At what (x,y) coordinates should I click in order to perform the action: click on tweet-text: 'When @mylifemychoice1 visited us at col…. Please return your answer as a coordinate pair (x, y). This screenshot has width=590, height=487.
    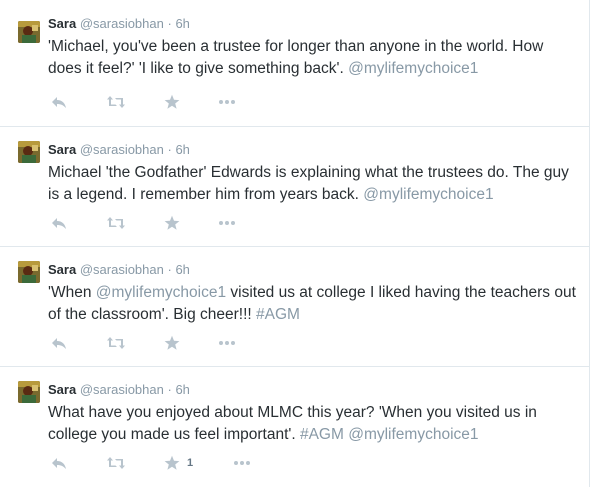
    Looking at the image, I should click on (313, 304).